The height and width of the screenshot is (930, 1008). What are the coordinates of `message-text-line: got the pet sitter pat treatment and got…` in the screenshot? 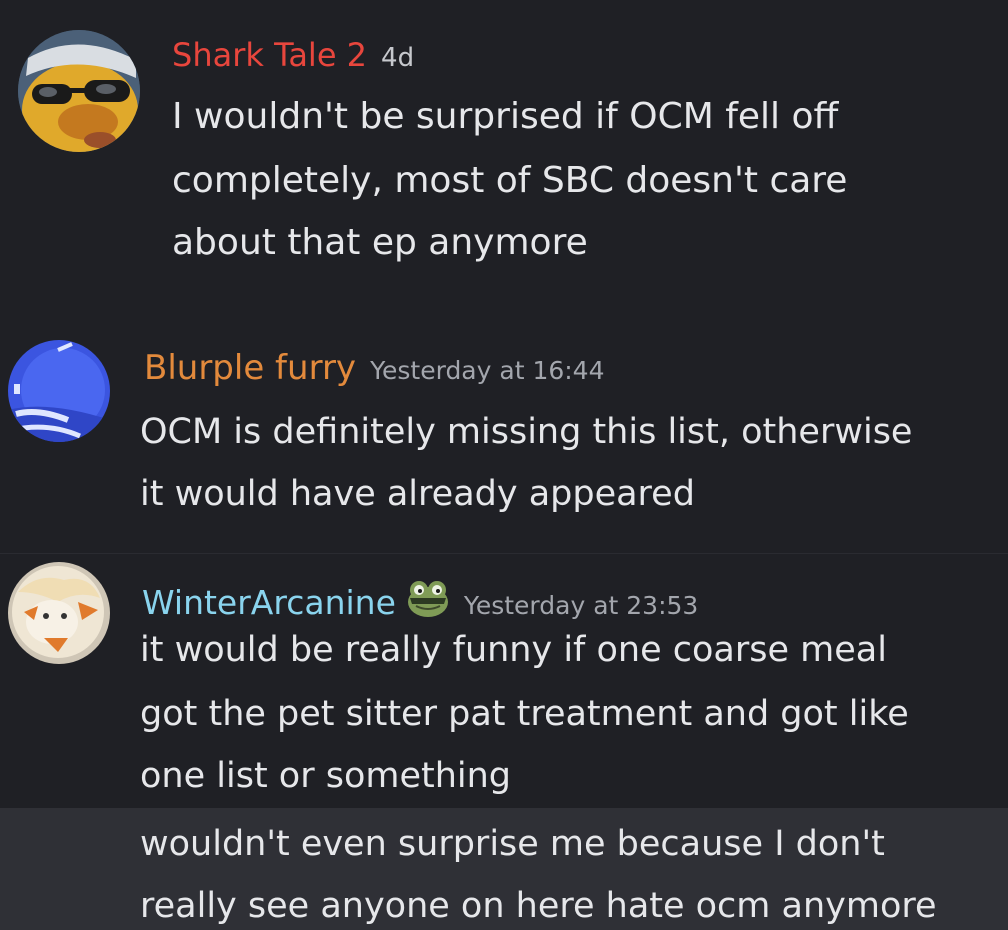 It's located at (524, 714).